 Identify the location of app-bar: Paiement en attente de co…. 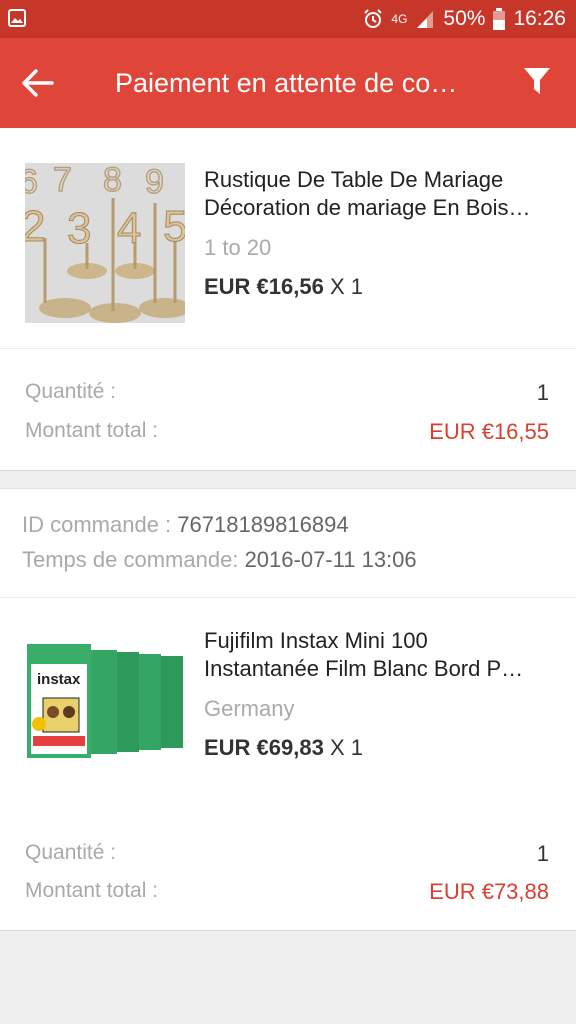
(288, 83).